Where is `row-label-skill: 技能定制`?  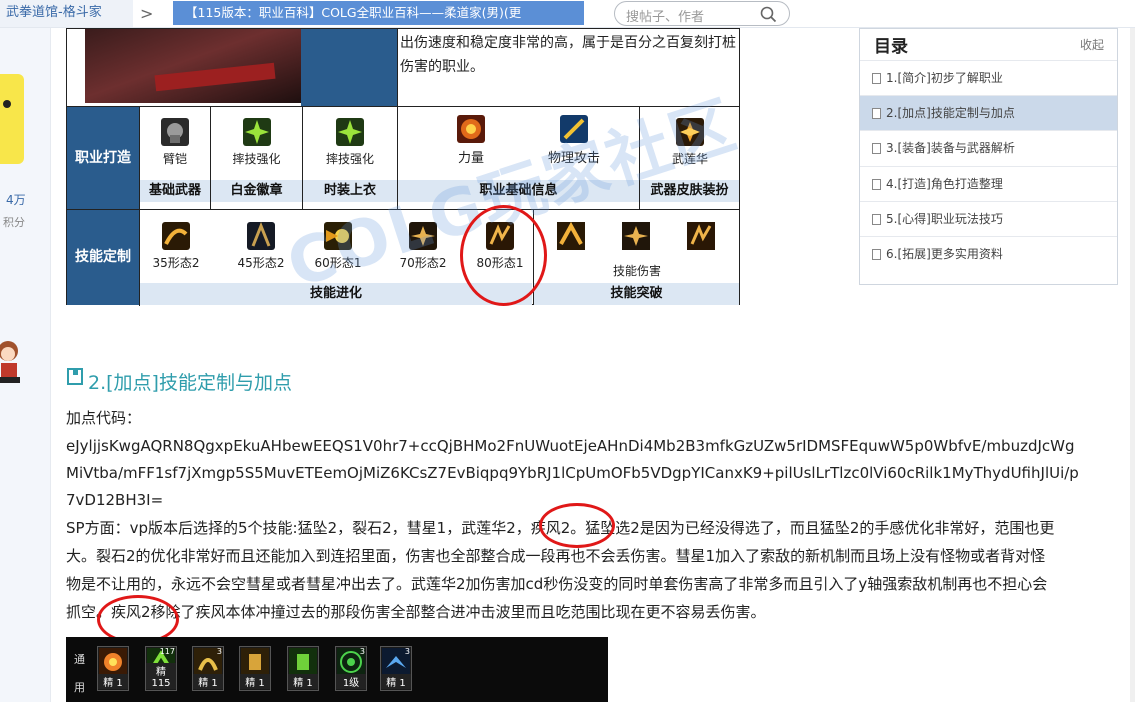
row-label-skill: 技能定制 is located at coordinates (103, 257).